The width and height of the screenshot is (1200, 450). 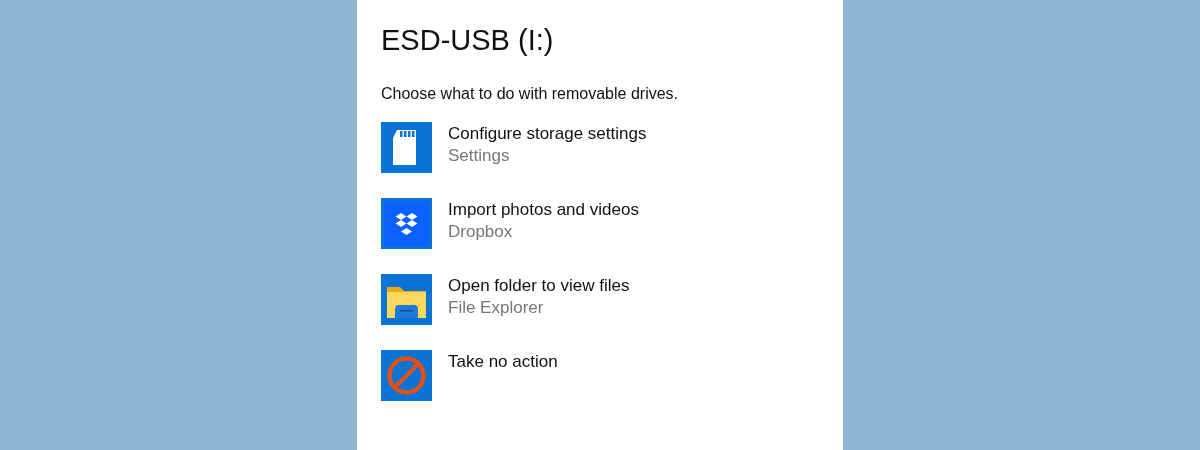 What do you see at coordinates (530, 93) in the screenshot?
I see `prompt-text: Choose what to do with removable drives.` at bounding box center [530, 93].